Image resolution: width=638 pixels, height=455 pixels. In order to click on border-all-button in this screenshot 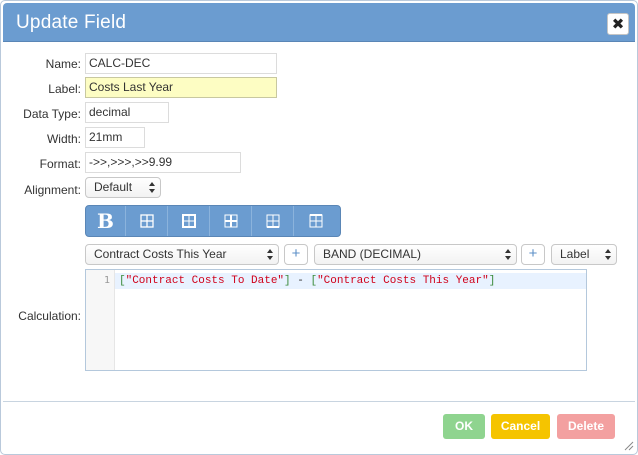, I will do `click(147, 221)`.